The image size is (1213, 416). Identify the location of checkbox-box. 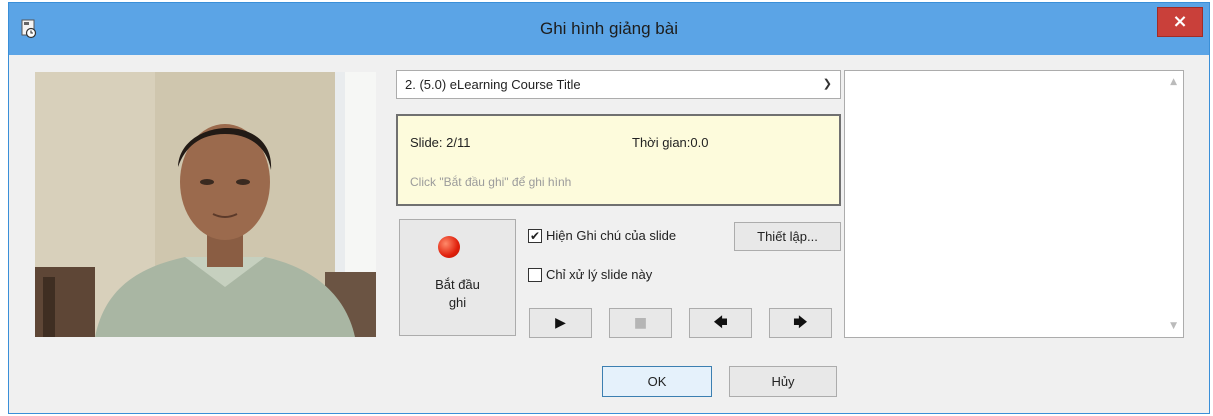
(535, 275).